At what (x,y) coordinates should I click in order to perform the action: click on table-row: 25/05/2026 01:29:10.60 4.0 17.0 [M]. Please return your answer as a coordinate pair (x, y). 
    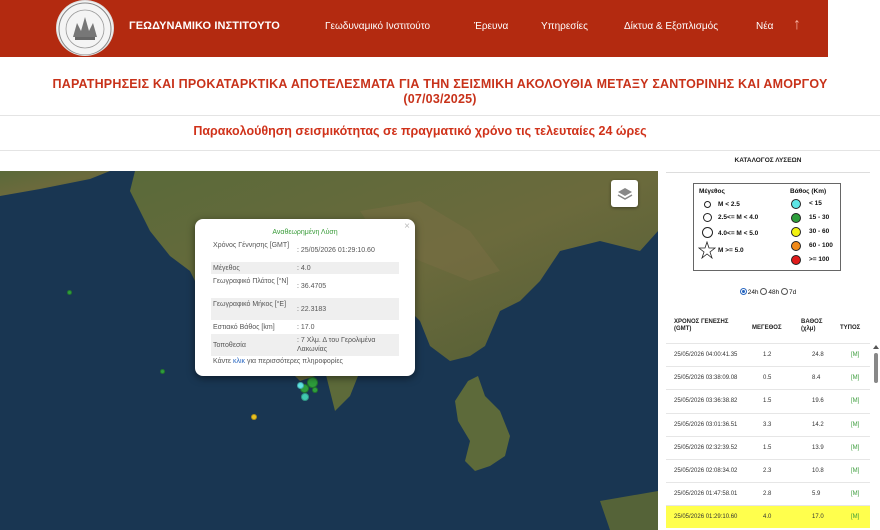
    Looking at the image, I should click on (768, 517).